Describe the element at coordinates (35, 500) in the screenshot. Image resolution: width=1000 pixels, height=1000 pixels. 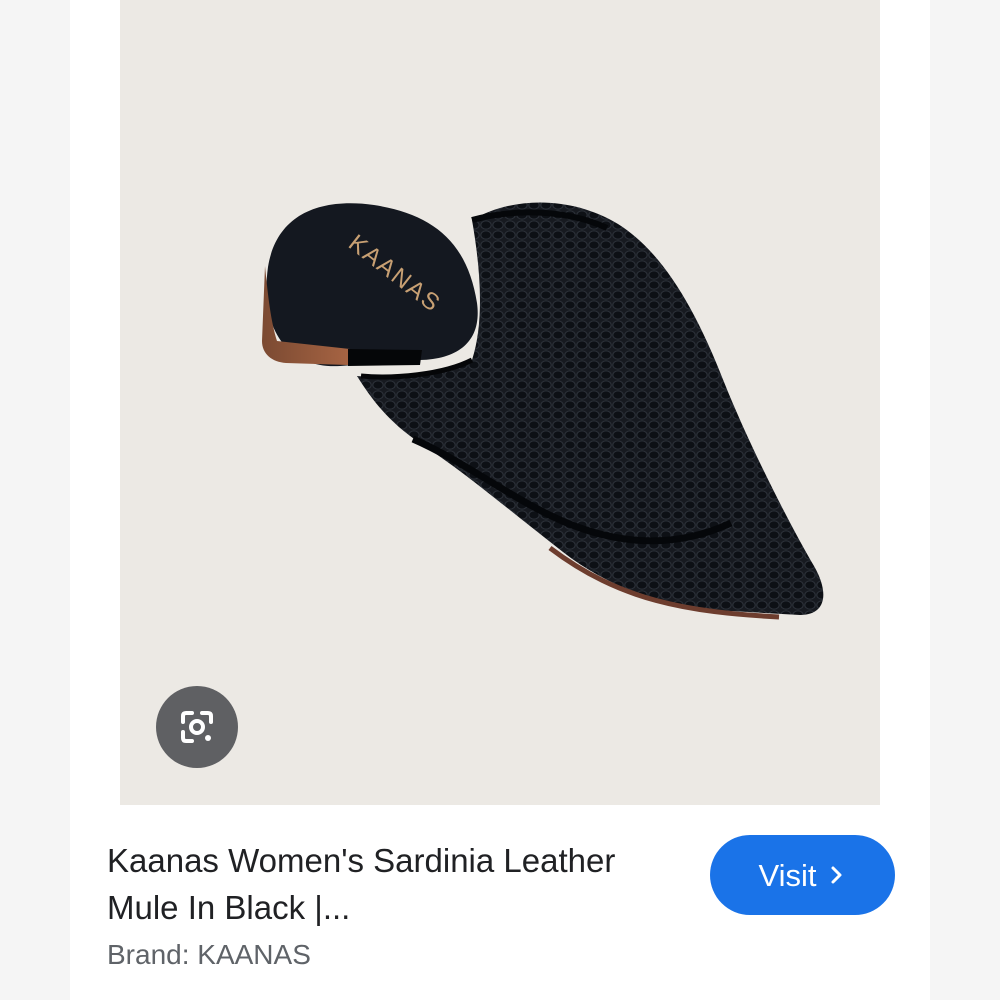
I see `left-margin` at that location.